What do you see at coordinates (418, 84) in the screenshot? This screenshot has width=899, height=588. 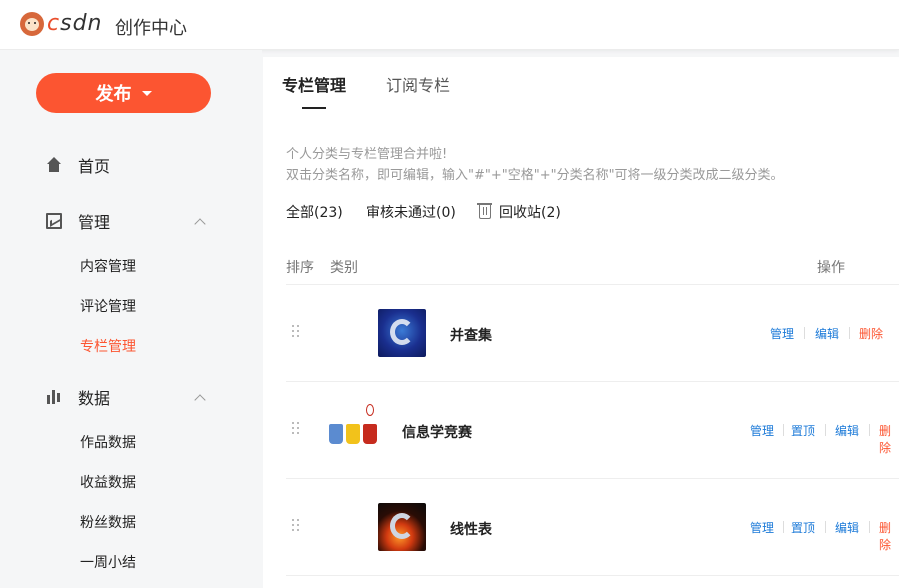 I see `tab-subscribed-columns: 订阅专栏` at bounding box center [418, 84].